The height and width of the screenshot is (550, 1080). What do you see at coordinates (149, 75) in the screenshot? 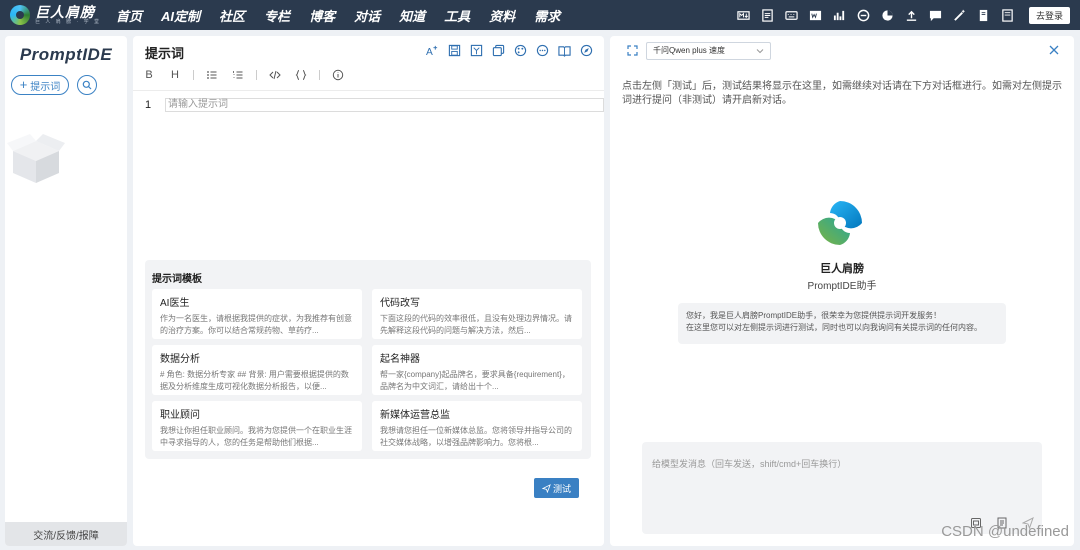
I see `bold-button: B` at bounding box center [149, 75].